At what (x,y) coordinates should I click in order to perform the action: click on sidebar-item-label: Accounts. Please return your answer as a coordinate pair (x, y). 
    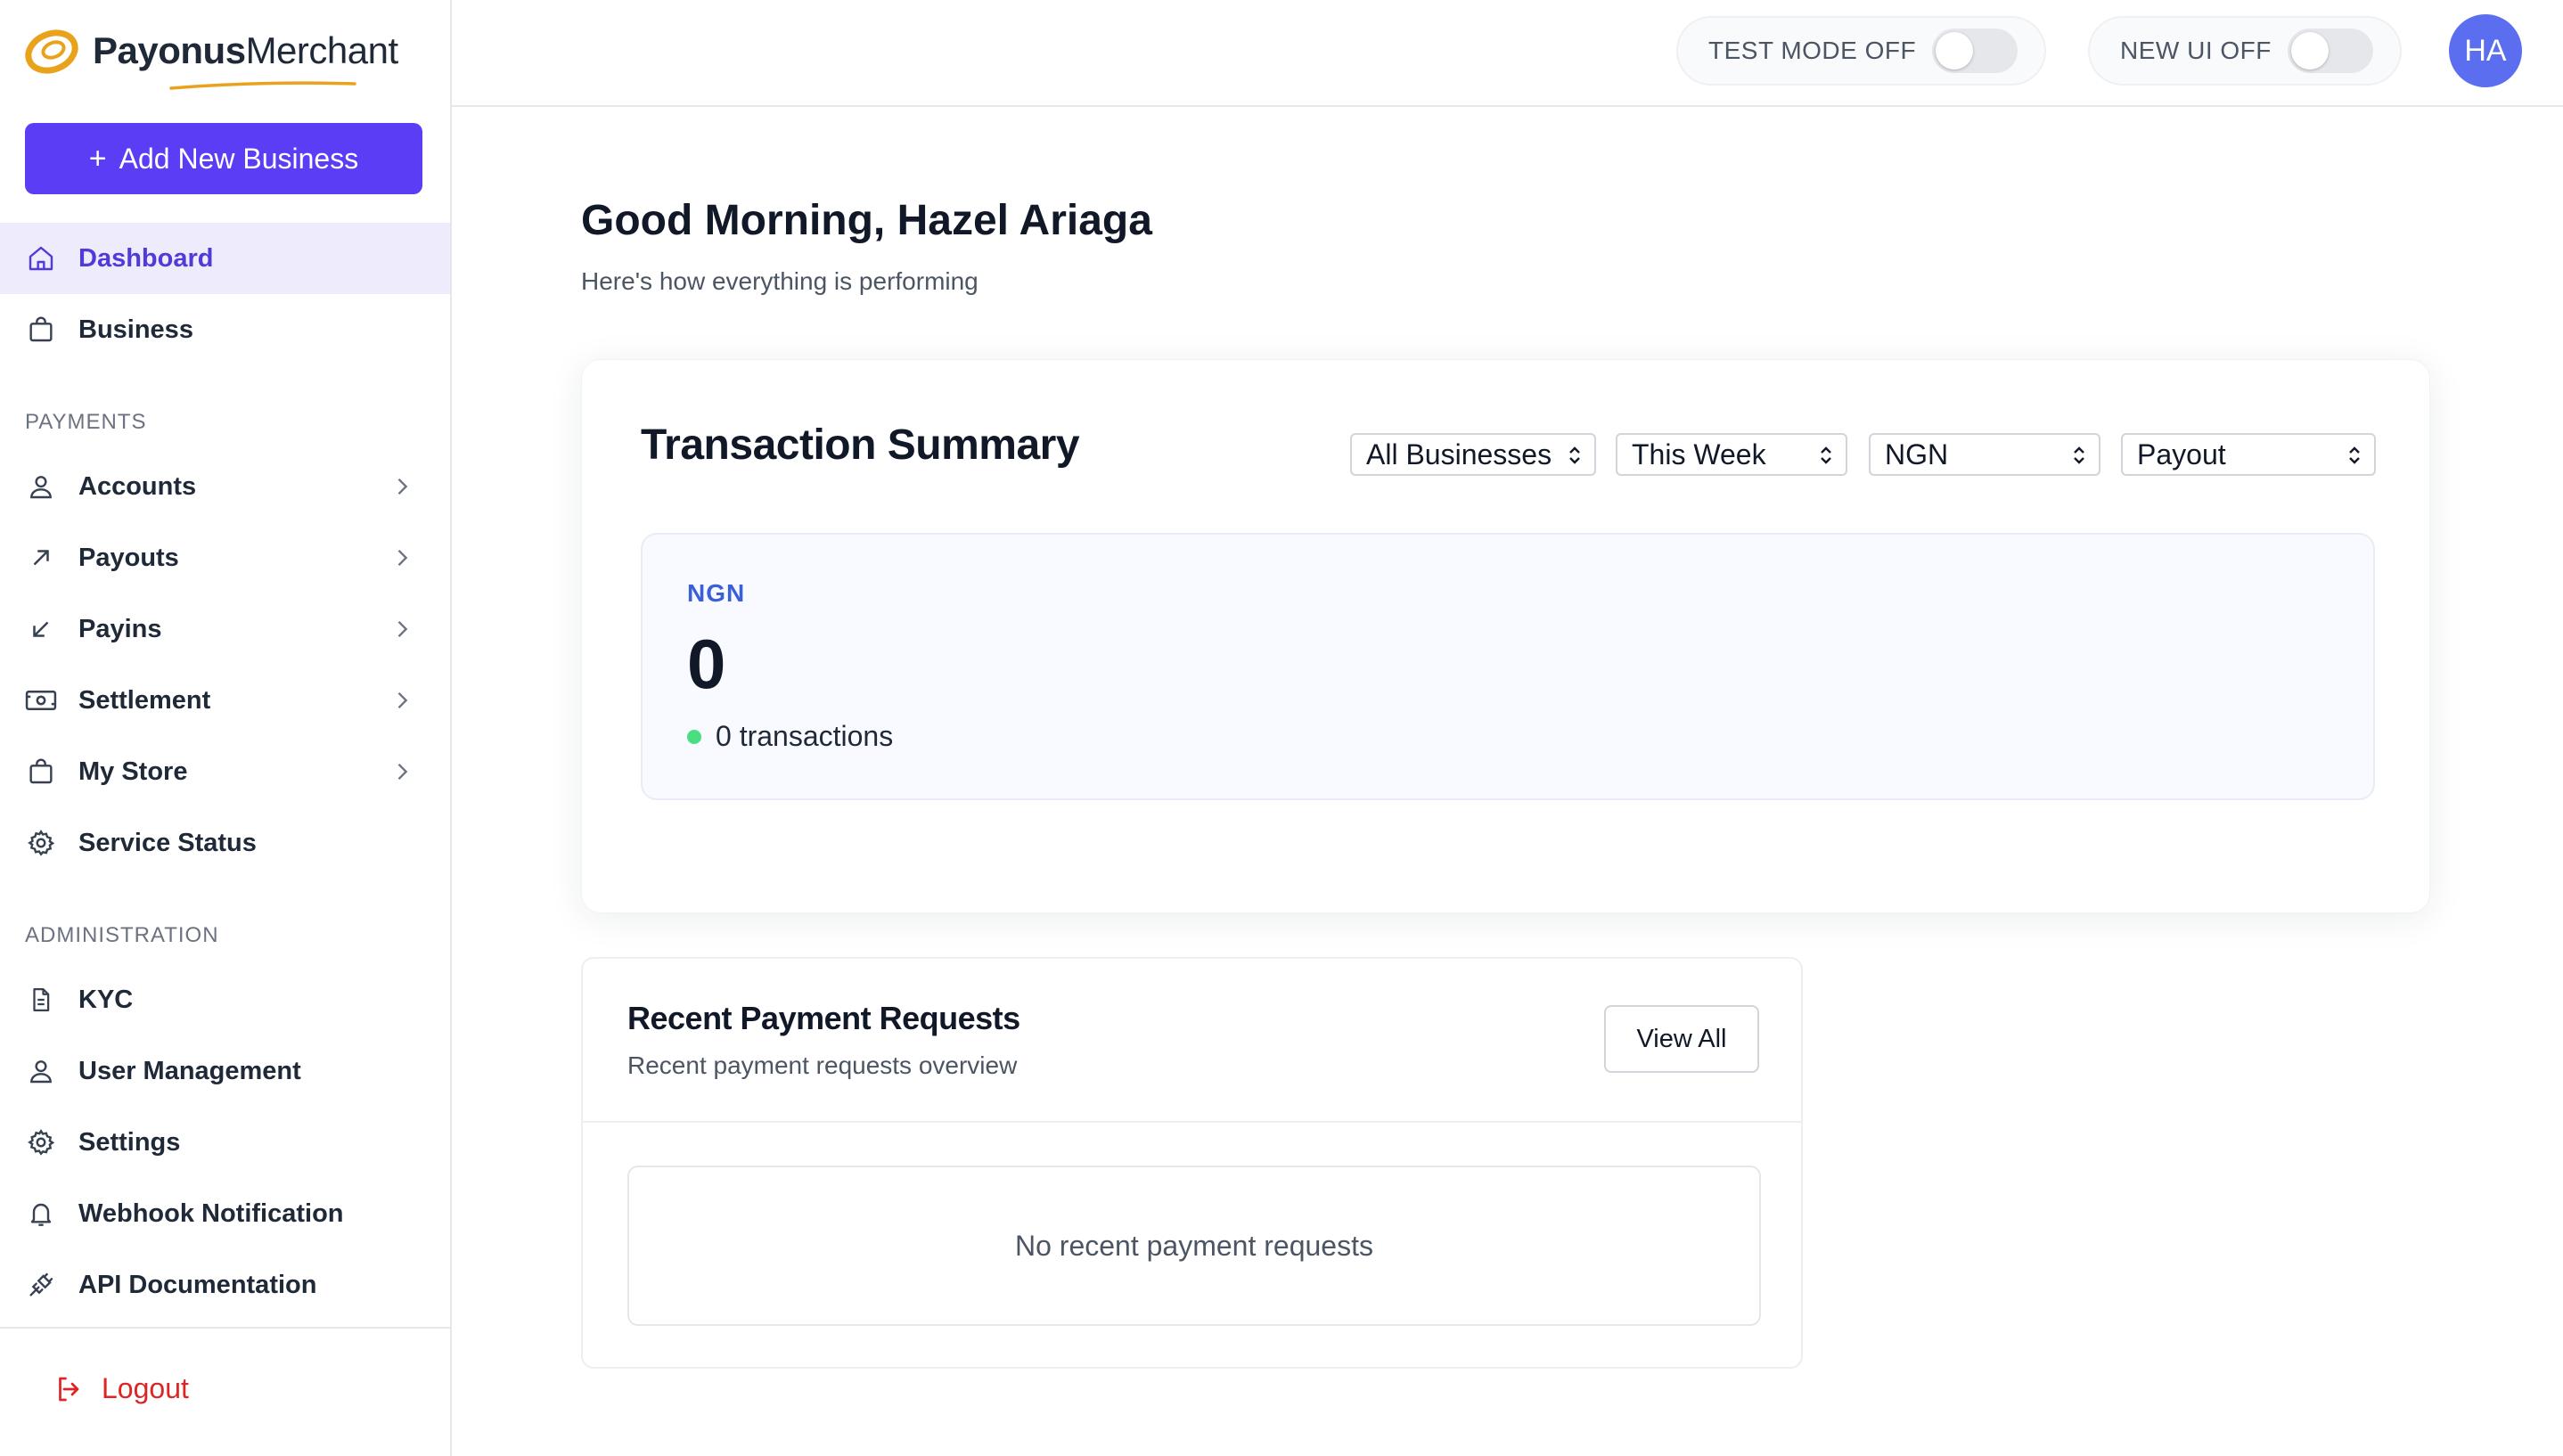
    Looking at the image, I should click on (137, 486).